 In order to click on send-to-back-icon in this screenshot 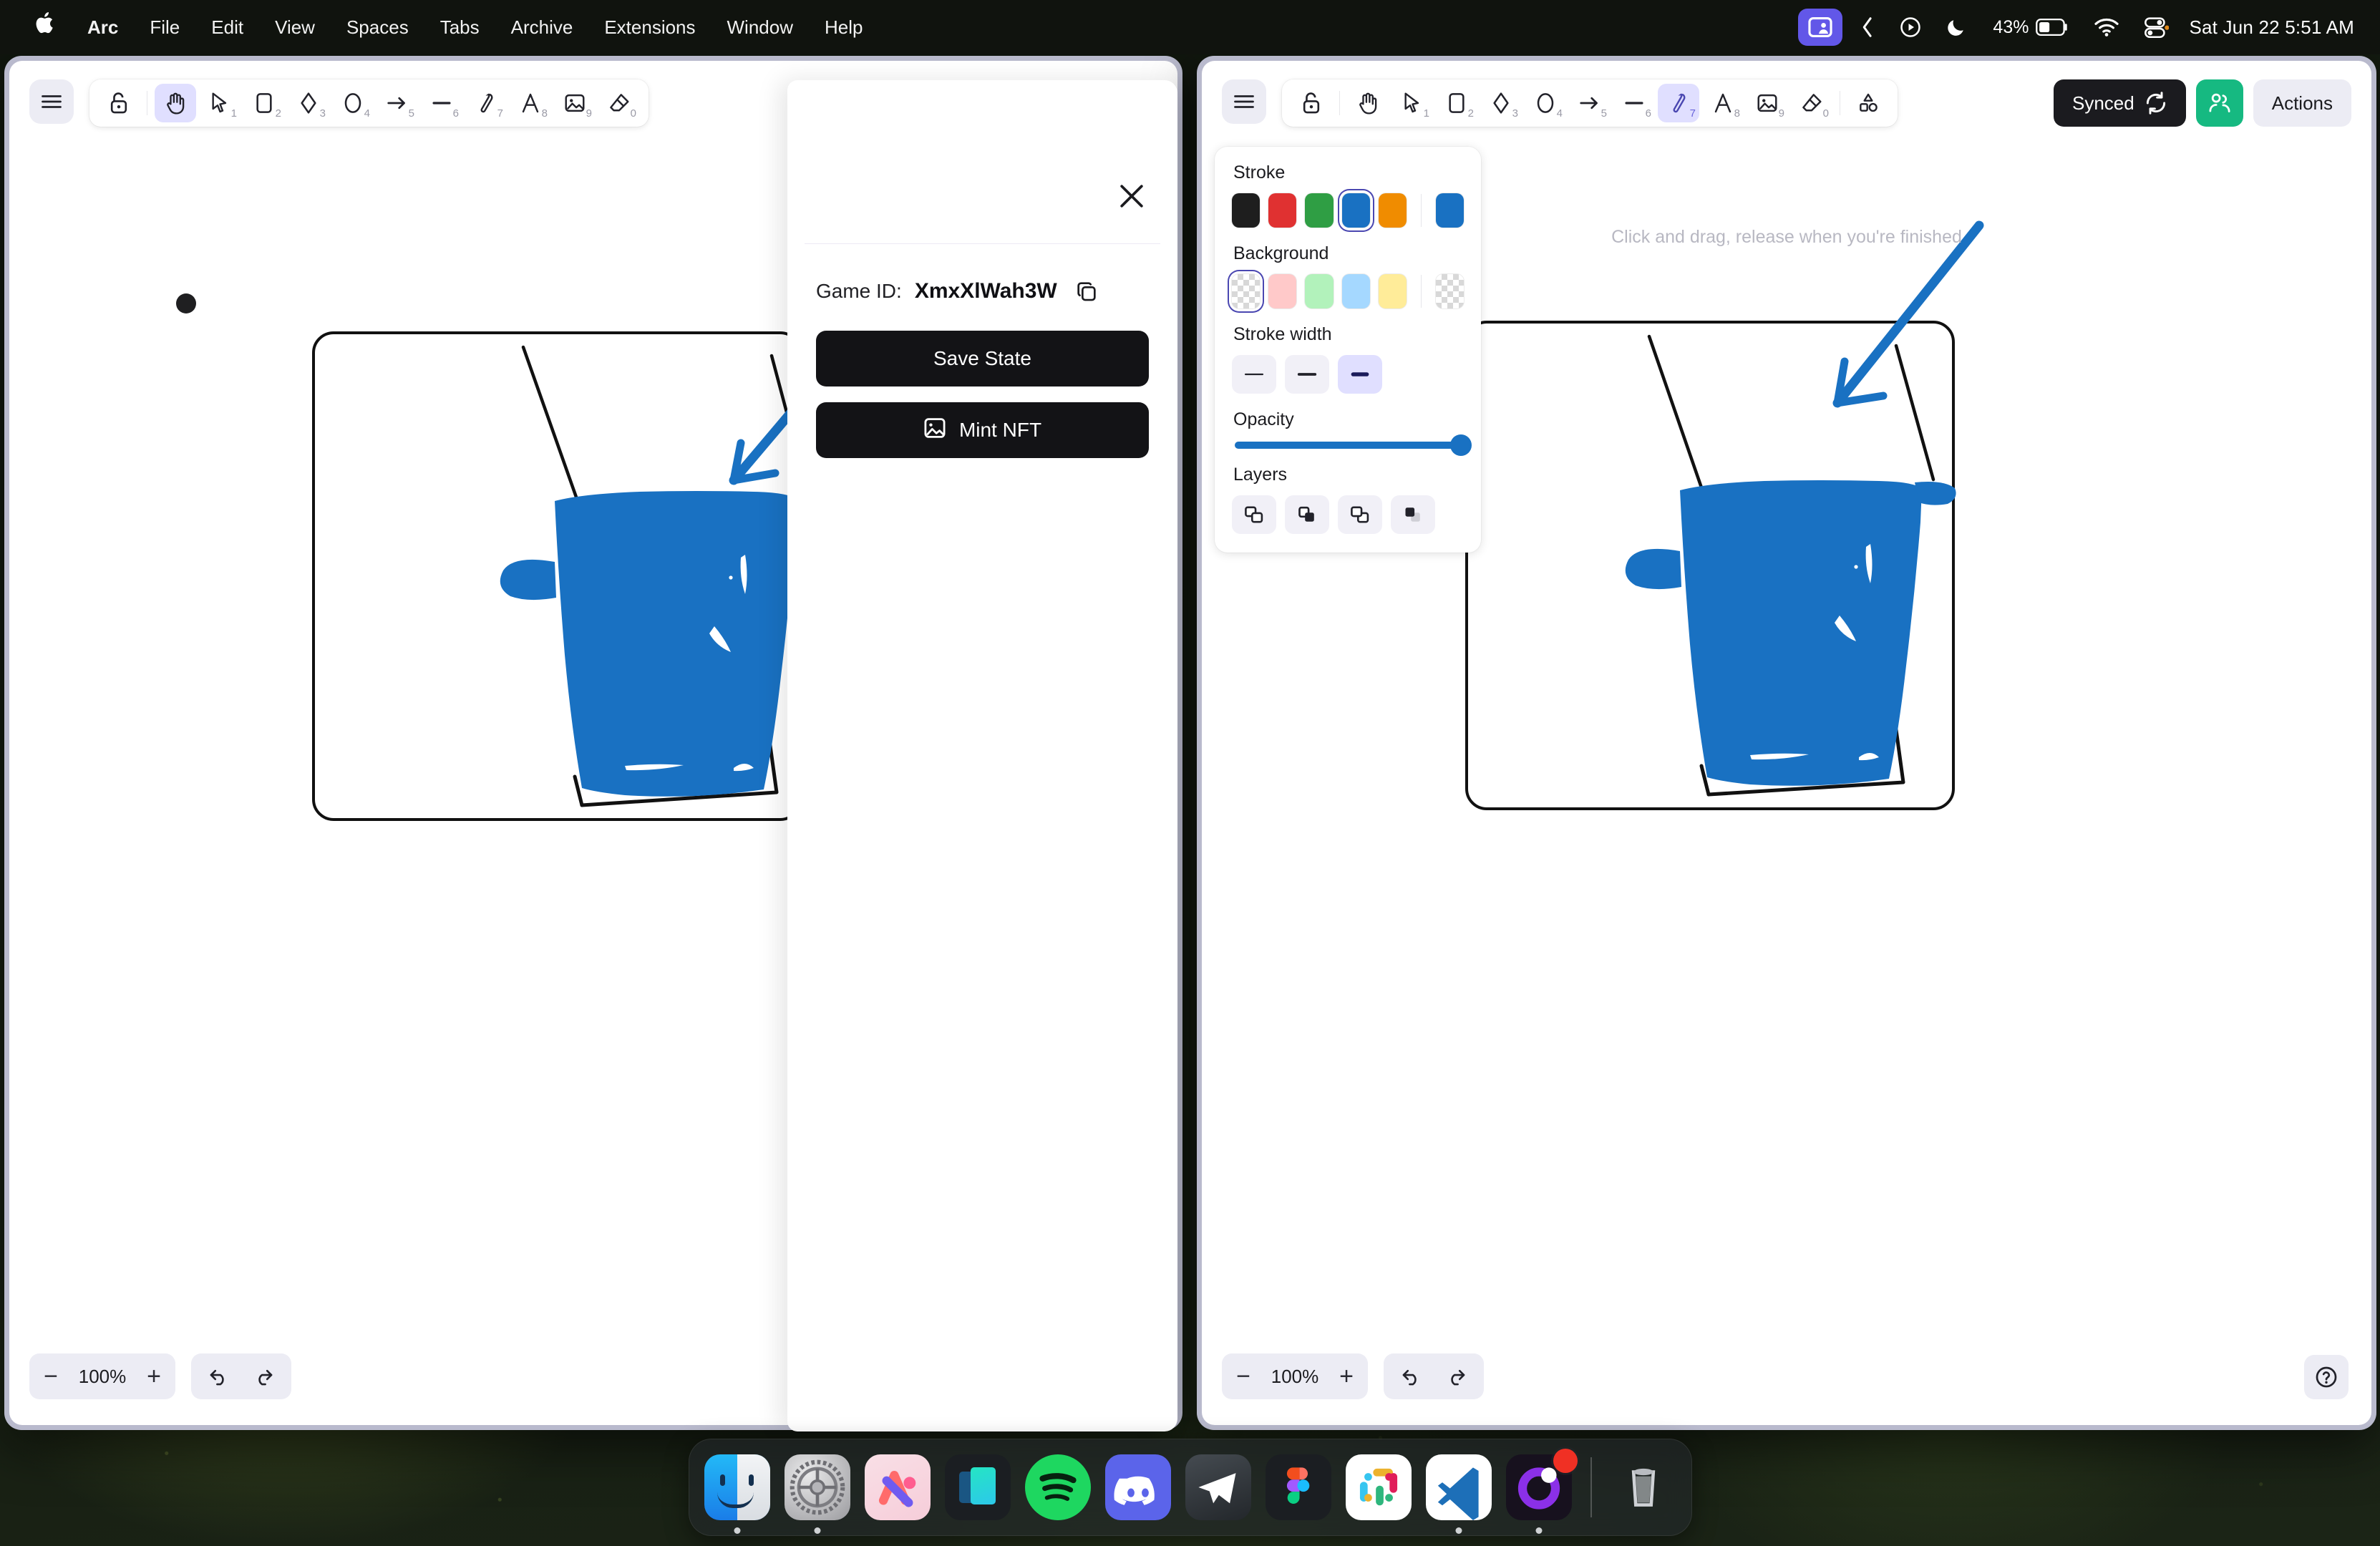, I will do `click(1254, 514)`.